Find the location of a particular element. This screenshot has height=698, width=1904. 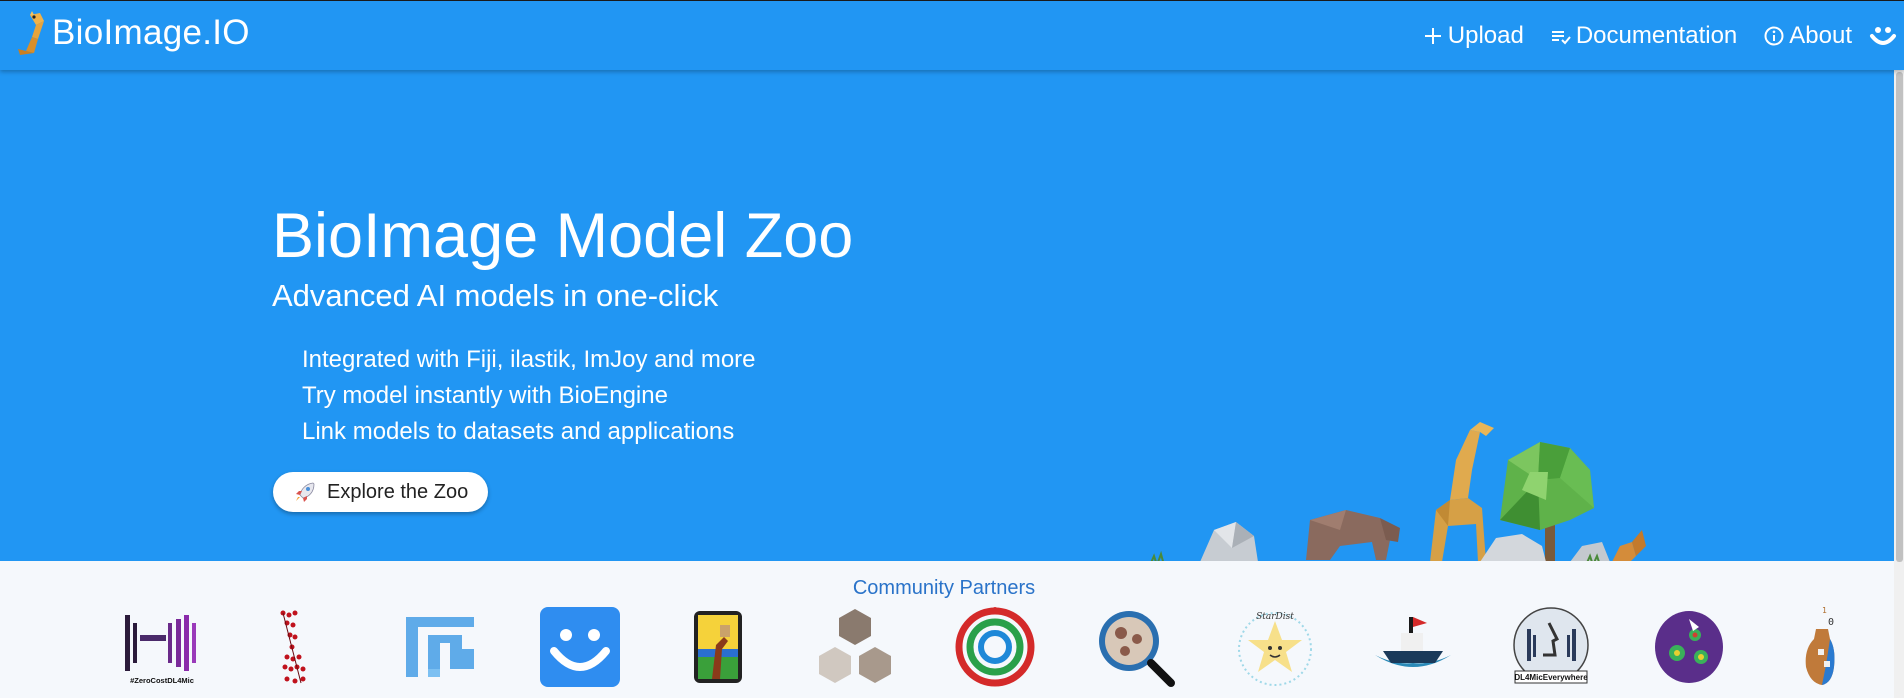

explore-zoo-button: Explore the Zoo is located at coordinates (381, 492).